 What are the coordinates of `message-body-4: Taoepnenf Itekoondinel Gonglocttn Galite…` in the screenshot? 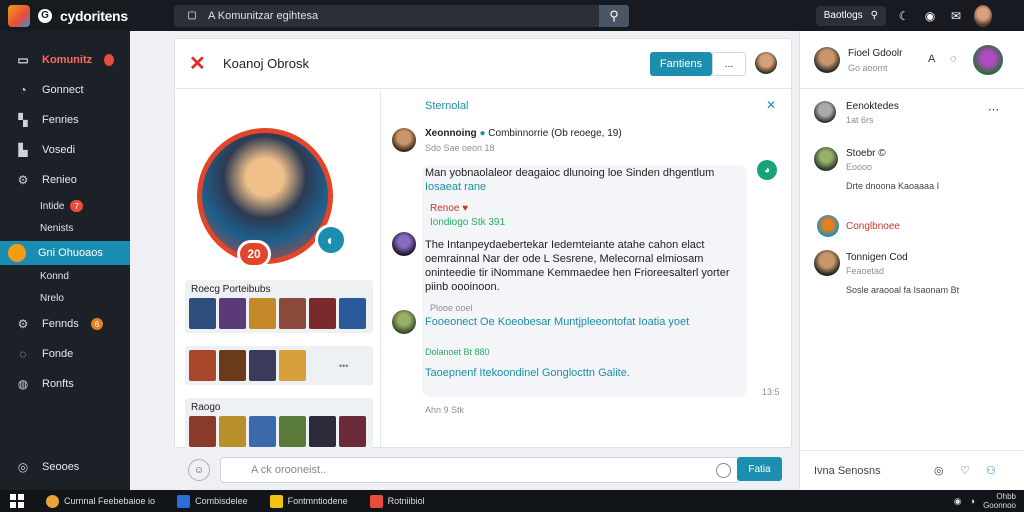 It's located at (527, 373).